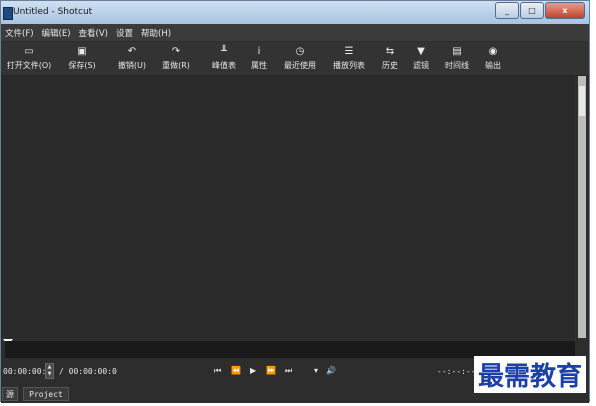  Describe the element at coordinates (49, 367) in the screenshot. I see `stepper-up-icon: ▲` at that location.